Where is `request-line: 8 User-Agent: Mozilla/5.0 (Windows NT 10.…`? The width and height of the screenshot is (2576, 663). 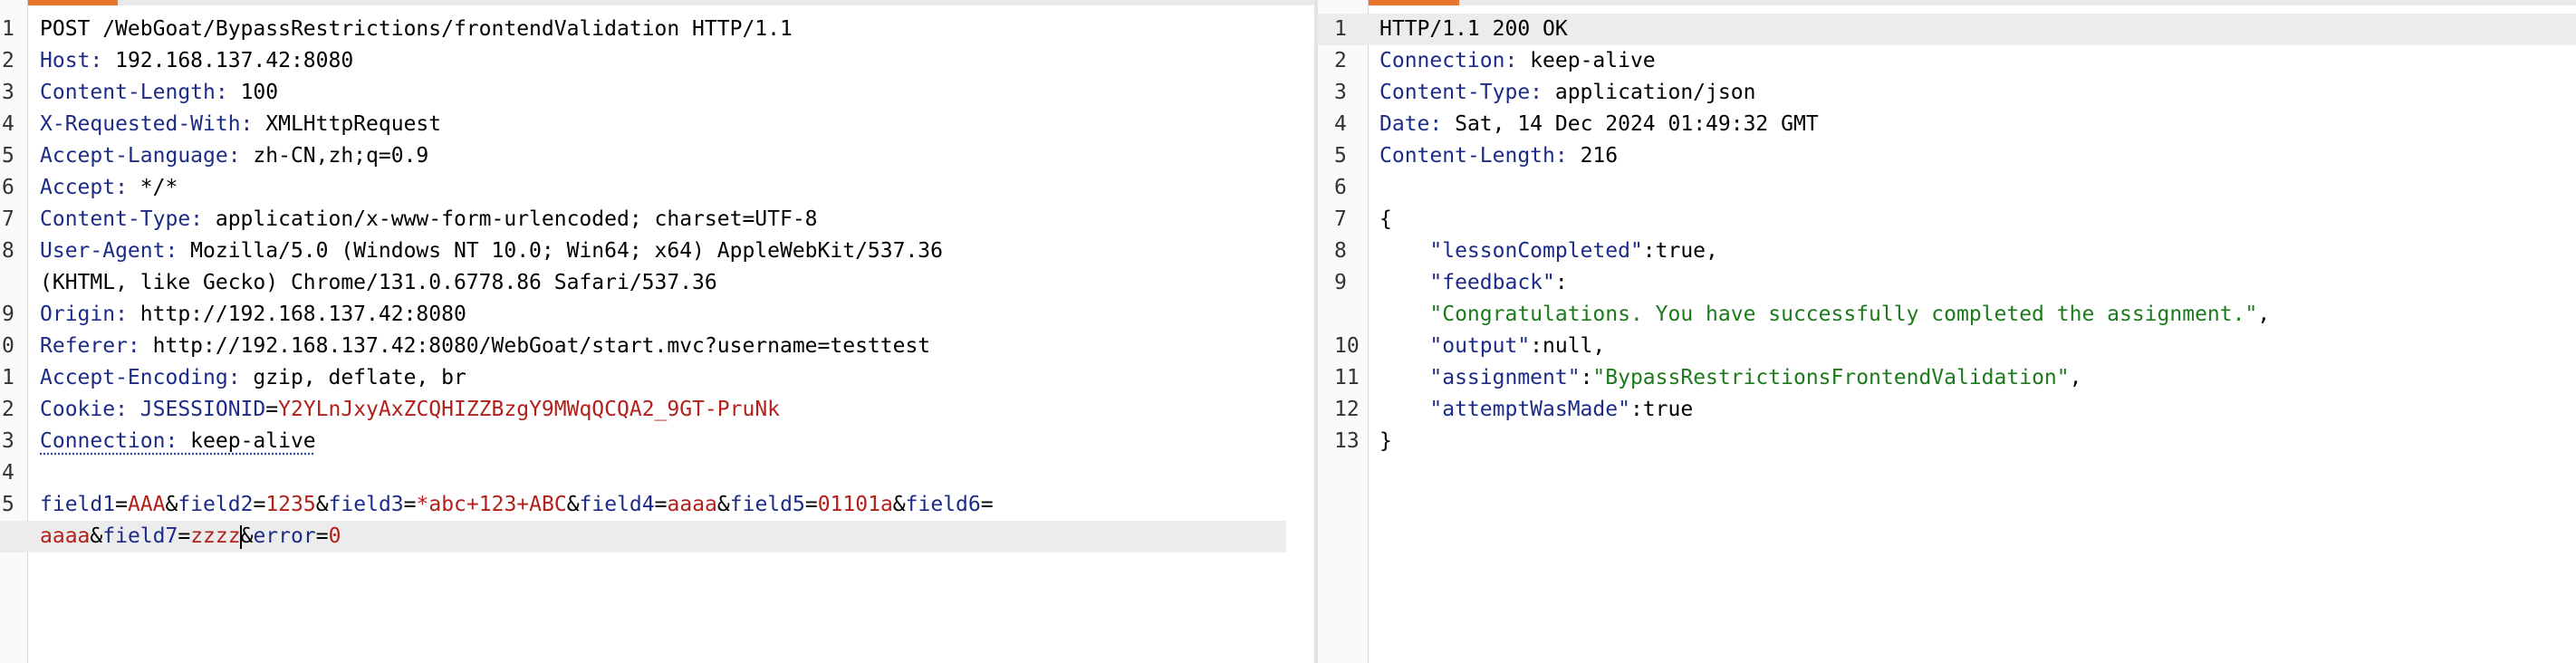
request-line: 8 User-Agent: Mozilla/5.0 (Windows NT 10.… is located at coordinates (643, 251).